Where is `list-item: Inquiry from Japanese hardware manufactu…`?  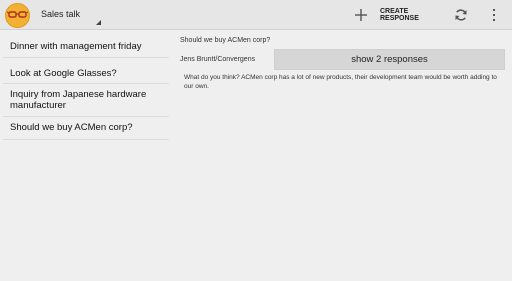 list-item: Inquiry from Japanese hardware manufactu… is located at coordinates (86, 100).